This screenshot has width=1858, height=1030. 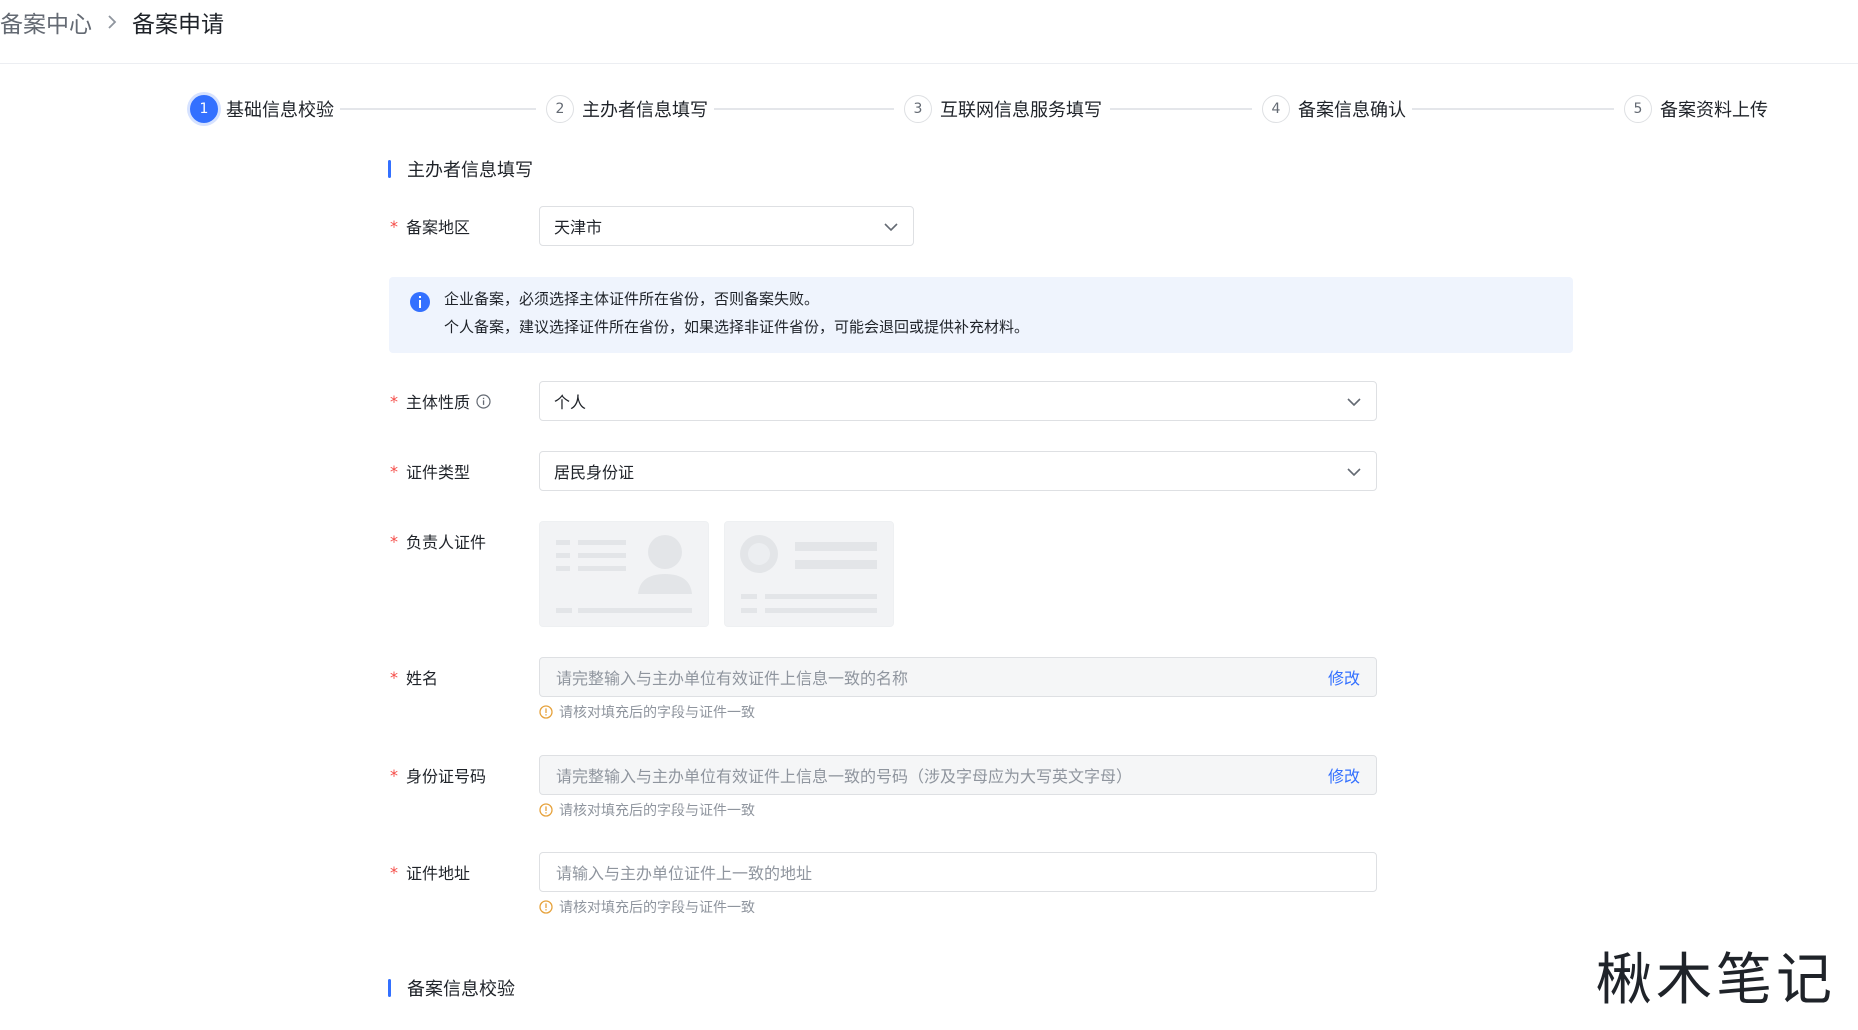 I want to click on step-number: 3, so click(x=918, y=109).